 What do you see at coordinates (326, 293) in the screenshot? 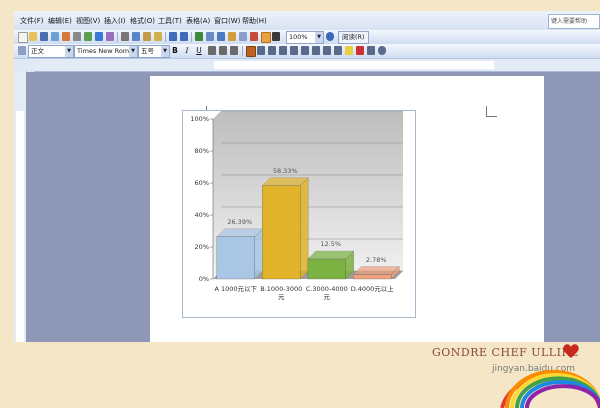
I see `x-tick-label: C.3000-4000元` at bounding box center [326, 293].